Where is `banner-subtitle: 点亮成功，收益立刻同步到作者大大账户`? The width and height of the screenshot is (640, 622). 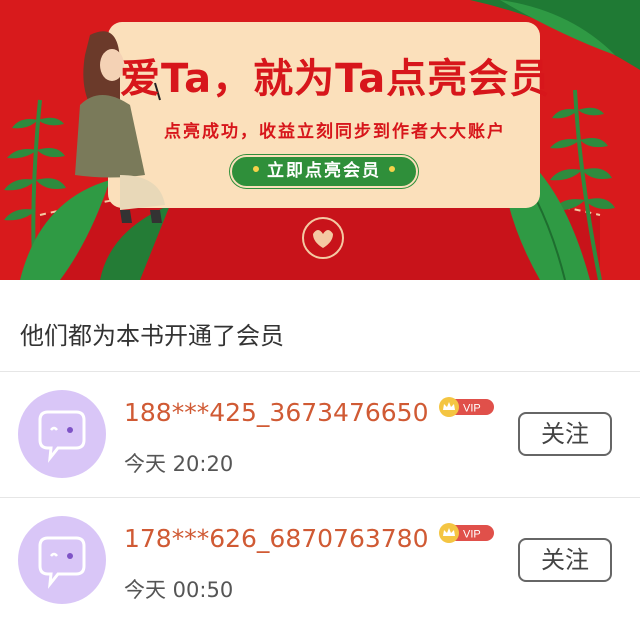
banner-subtitle: 点亮成功，收益立刻同步到作者大大账户 is located at coordinates (335, 132).